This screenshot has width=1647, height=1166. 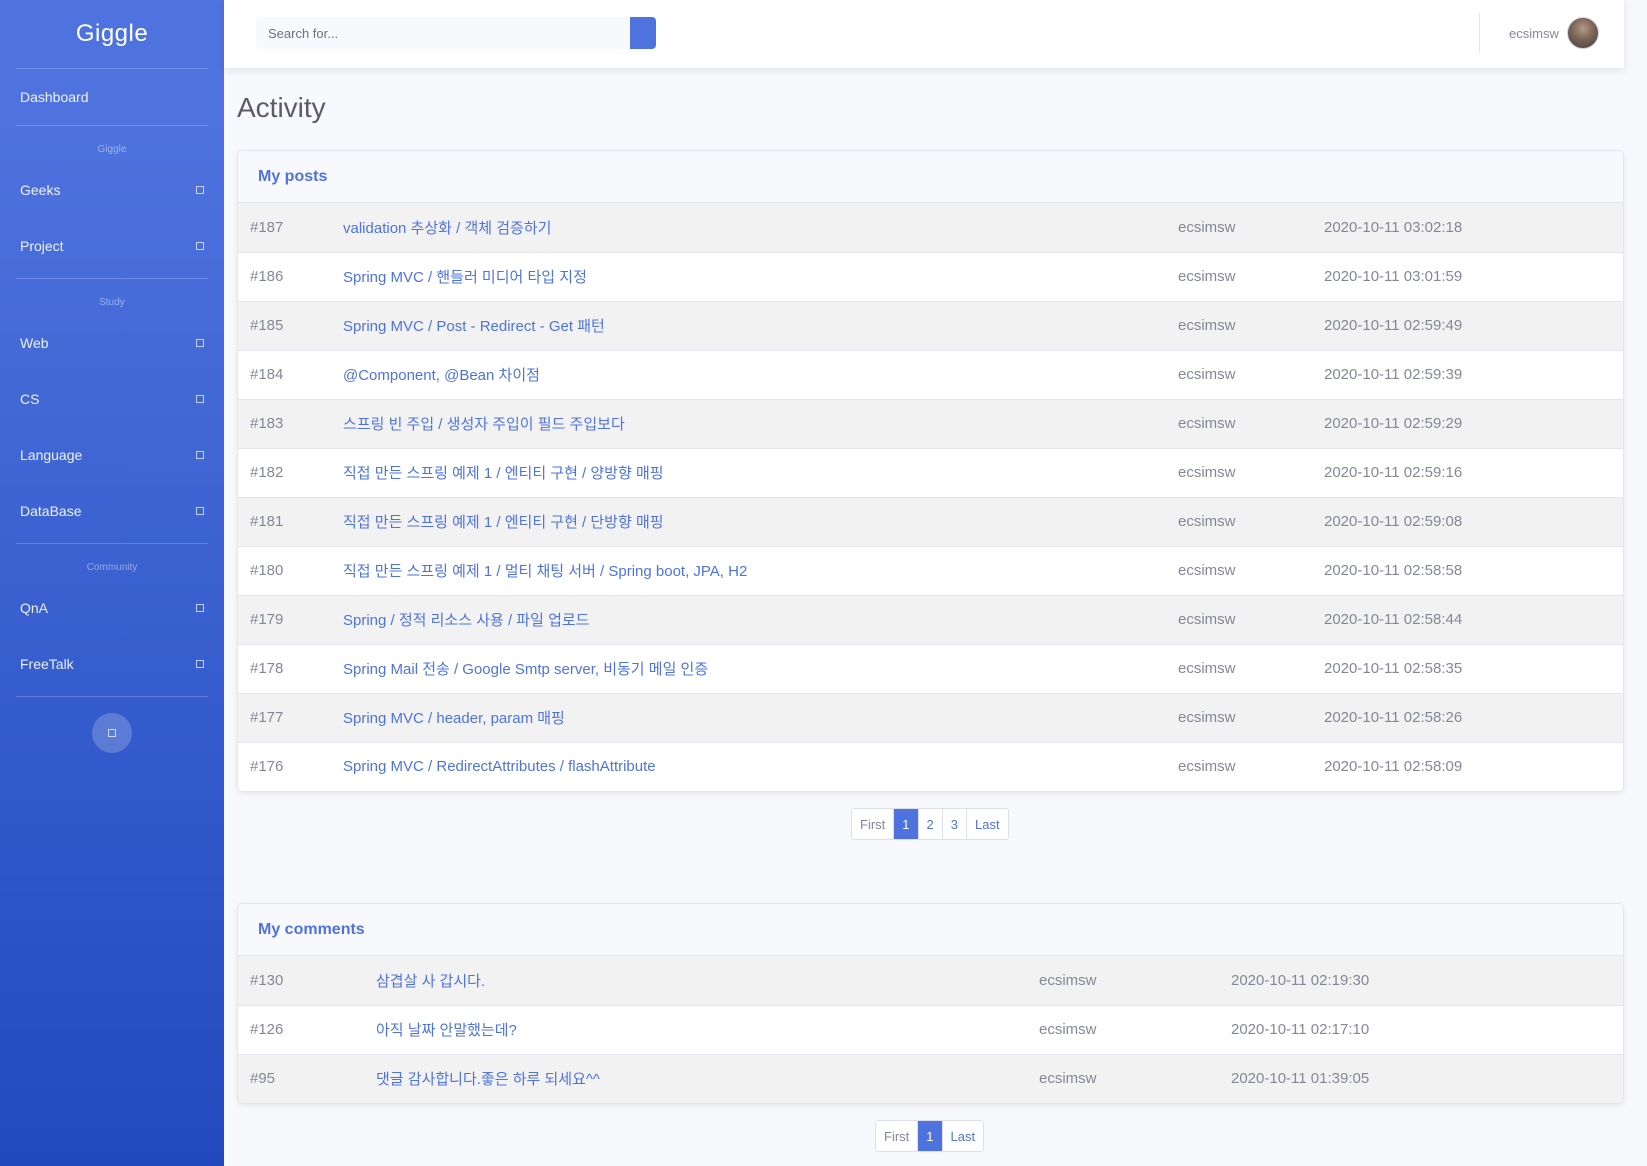 I want to click on row-id: #186, so click(x=290, y=276).